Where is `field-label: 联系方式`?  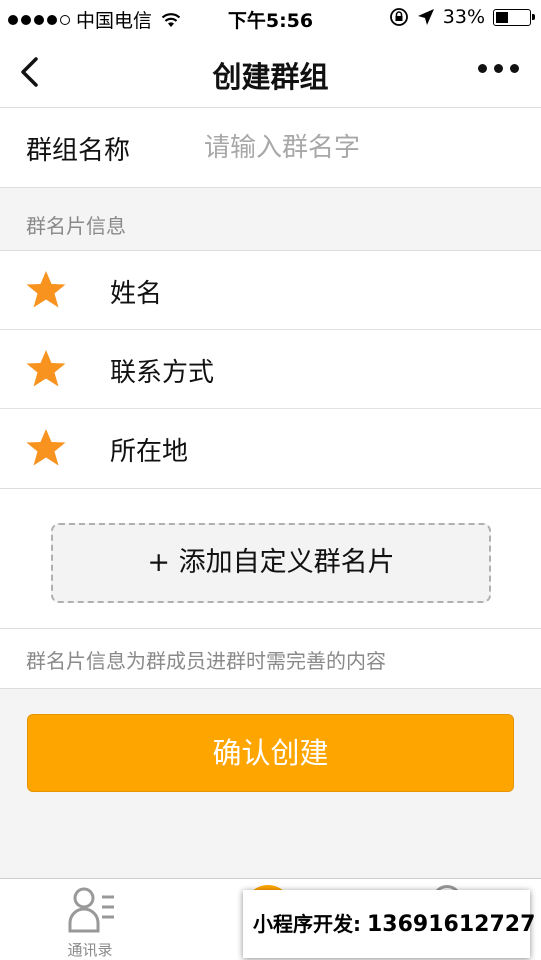
field-label: 联系方式 is located at coordinates (162, 373).